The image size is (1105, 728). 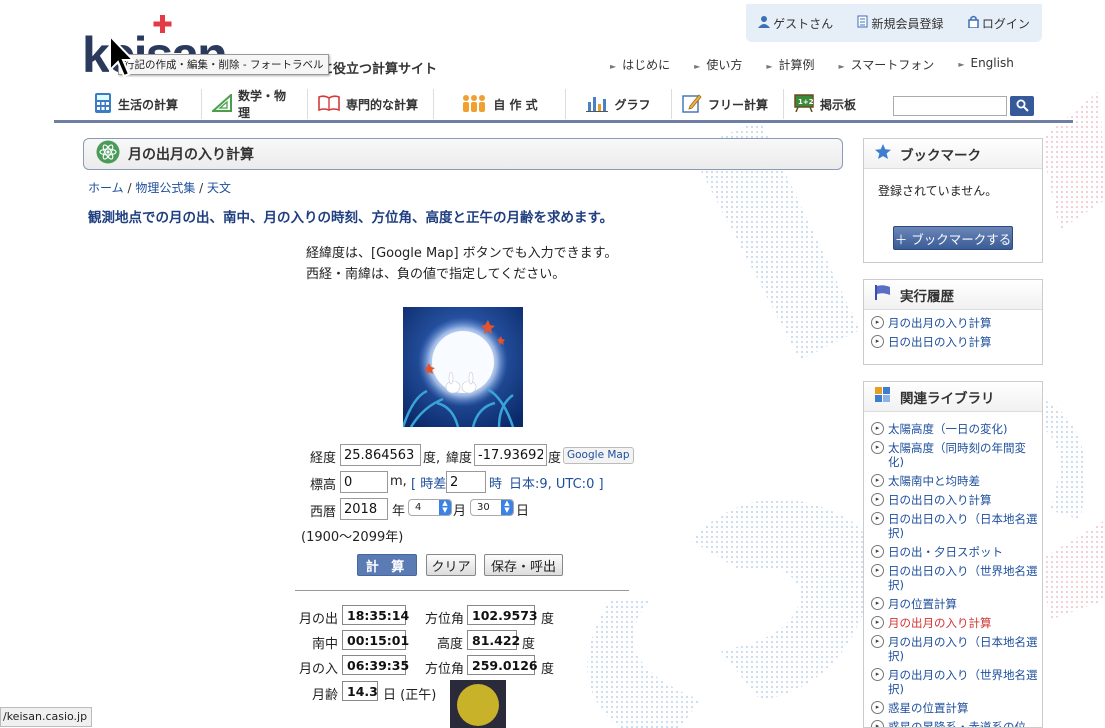 What do you see at coordinates (432, 458) in the screenshot?
I see `longitude-unit: 度,` at bounding box center [432, 458].